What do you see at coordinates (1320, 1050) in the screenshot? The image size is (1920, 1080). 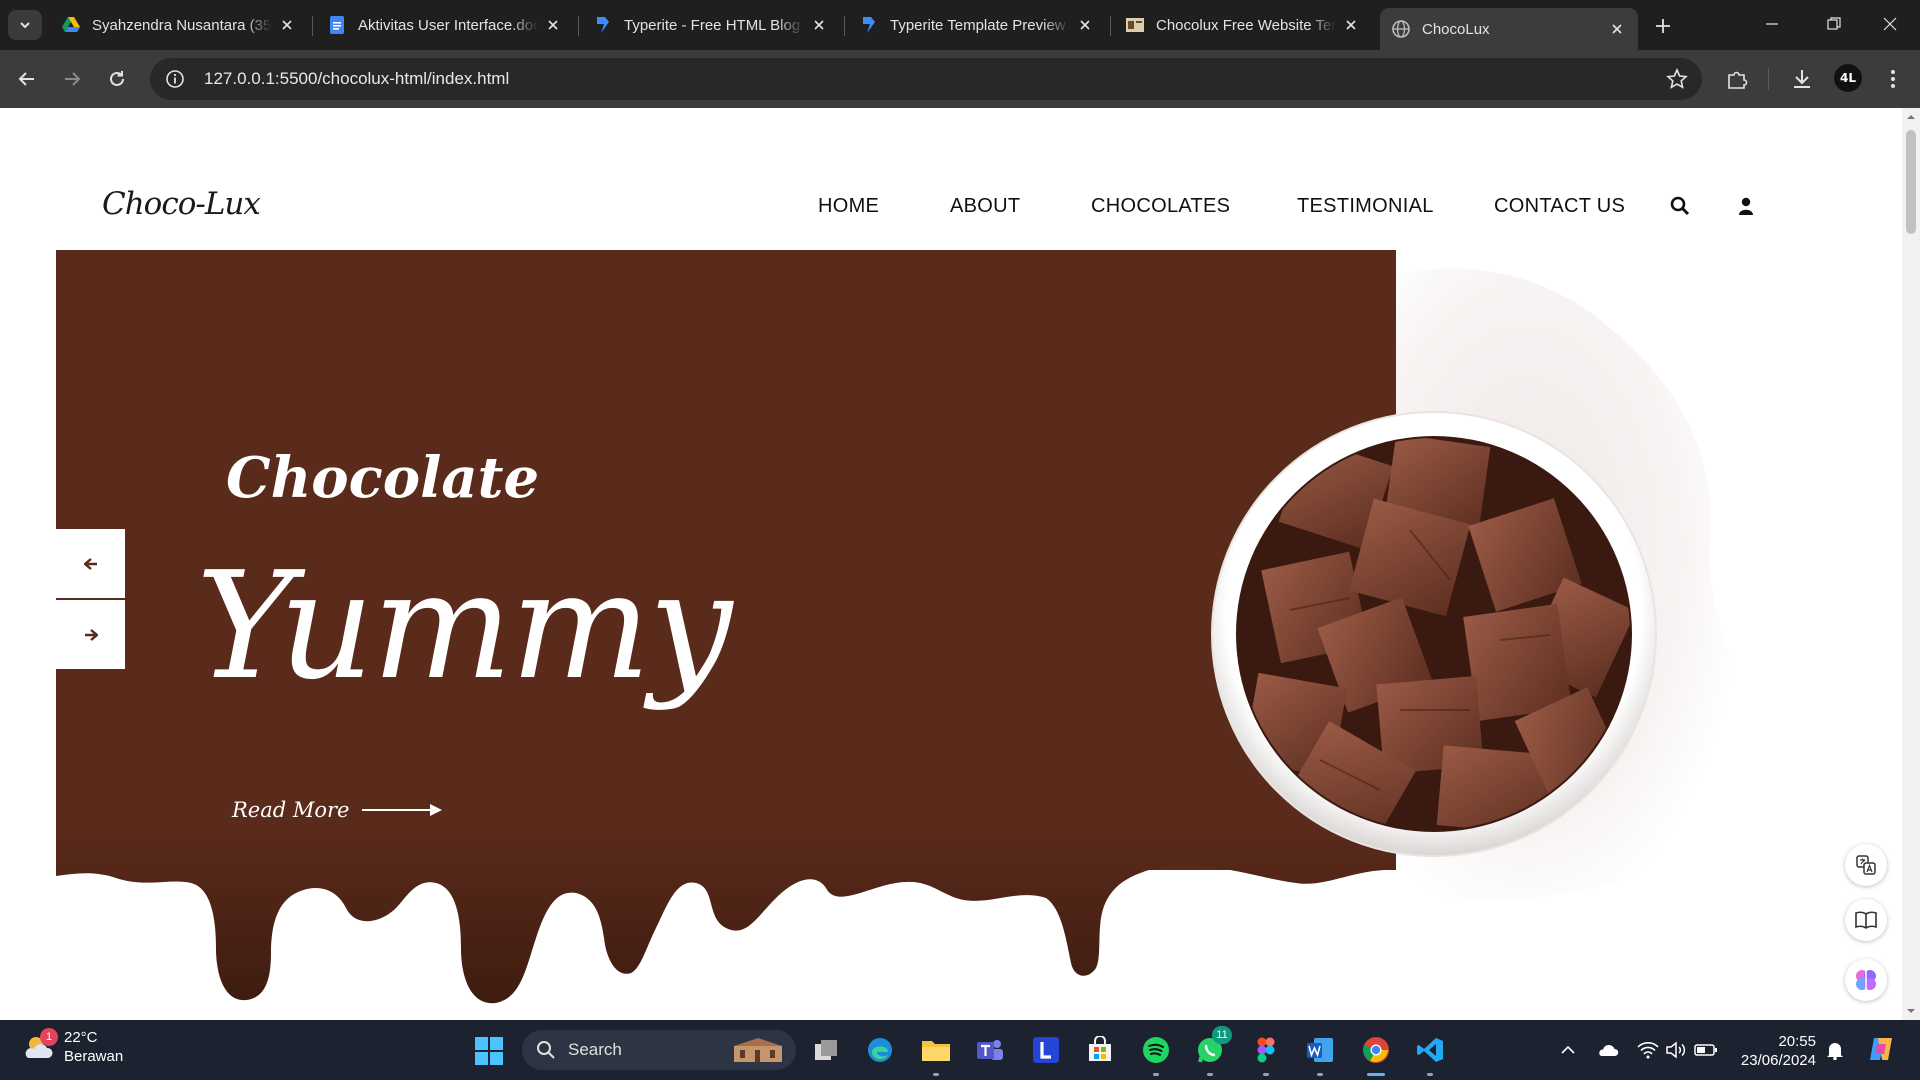 I see `word-icon` at bounding box center [1320, 1050].